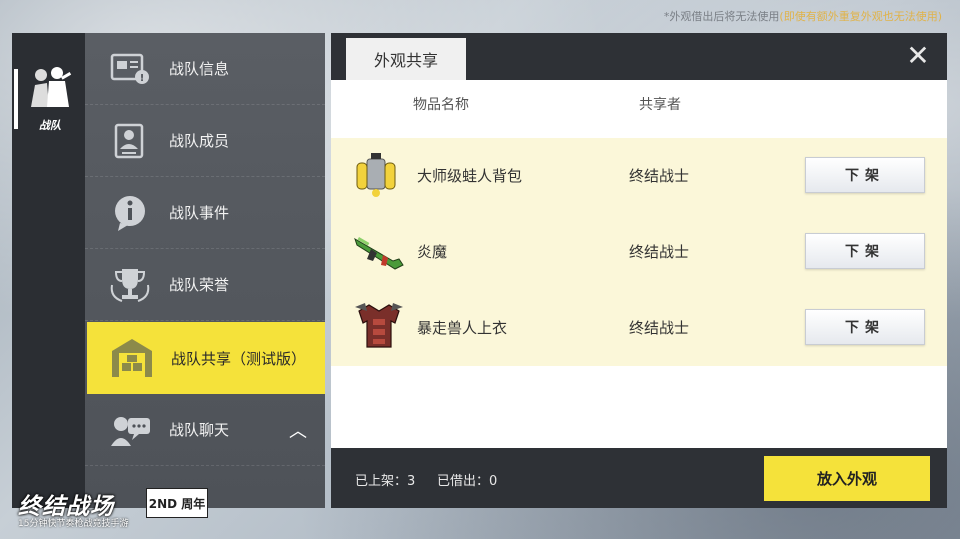 This screenshot has height=539, width=960. I want to click on menu-label: 战队荣誉, so click(199, 285).